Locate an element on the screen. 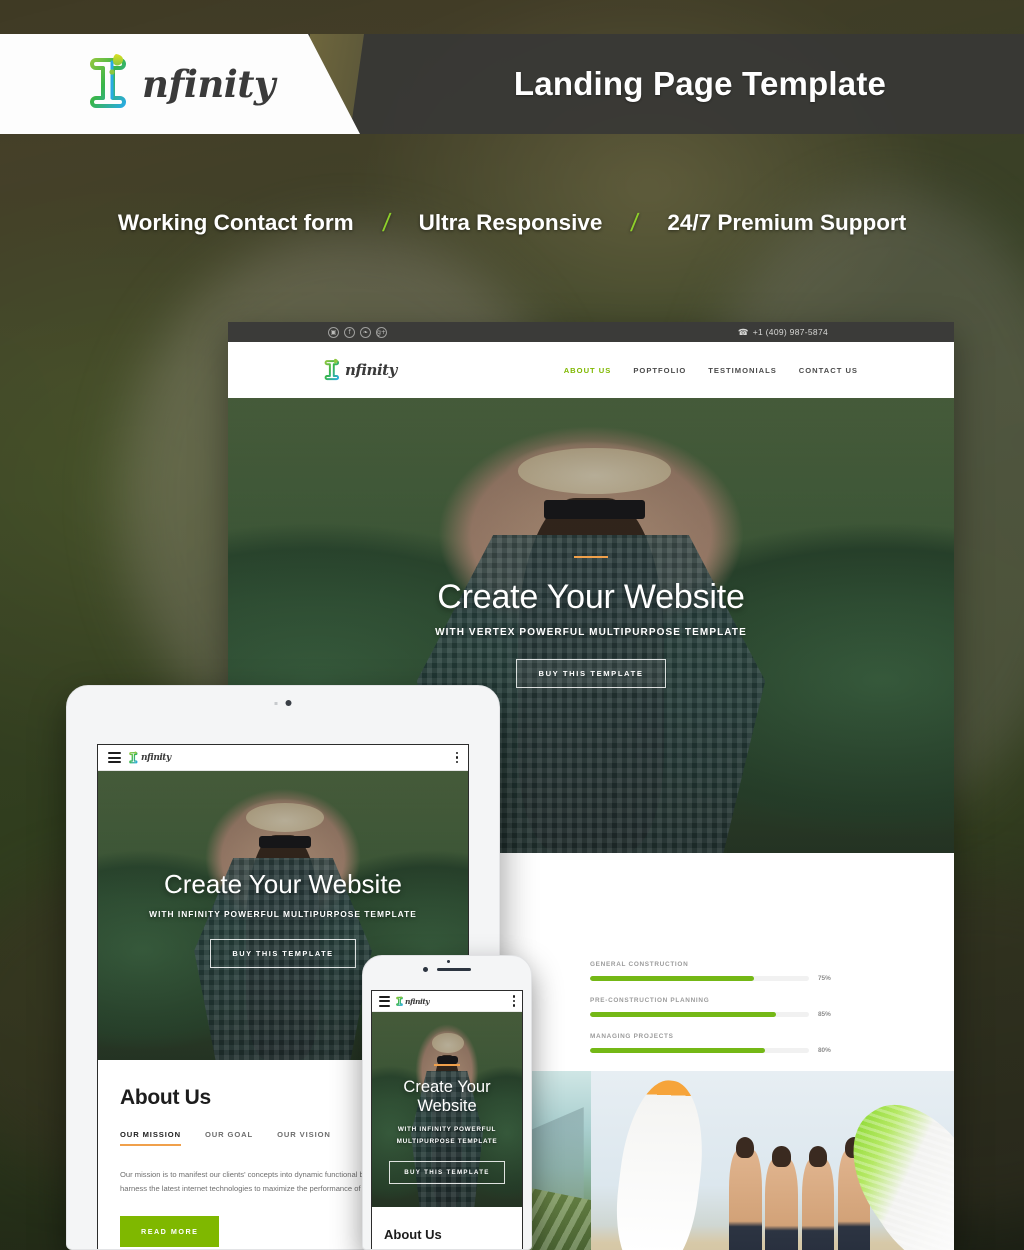  tab-our-vision: OUR VISION is located at coordinates (304, 1138).